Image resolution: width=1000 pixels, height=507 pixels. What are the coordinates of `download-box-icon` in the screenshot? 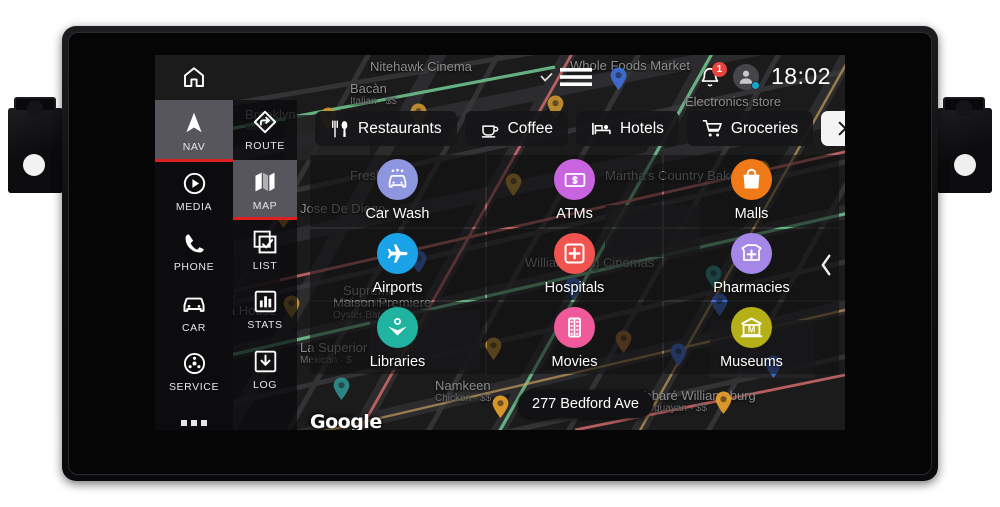 It's located at (265, 361).